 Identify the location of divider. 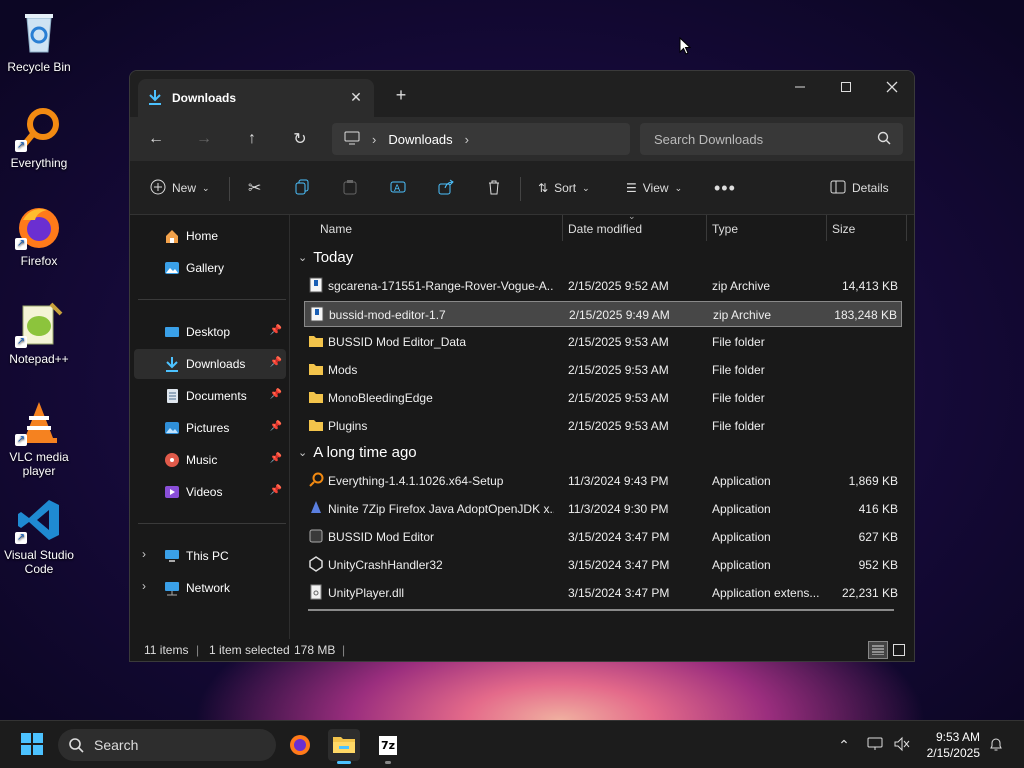
(212, 299).